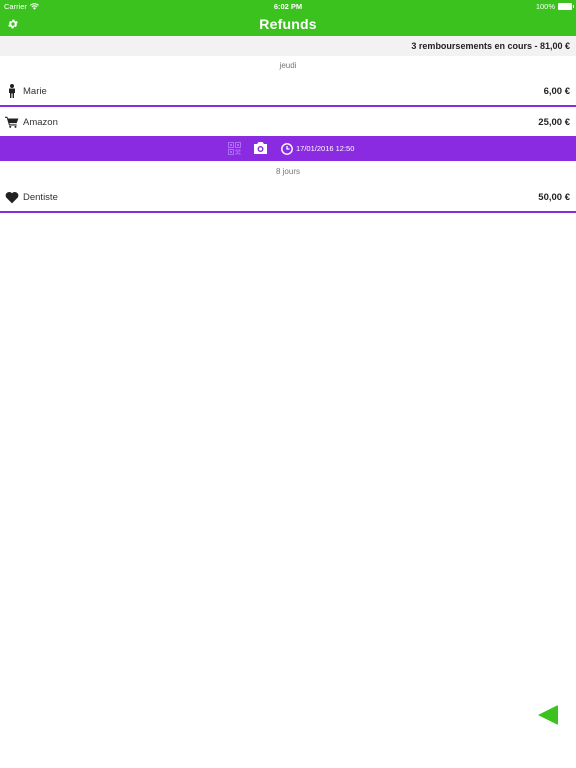 This screenshot has height=768, width=576. I want to click on camera-icon, so click(260, 148).